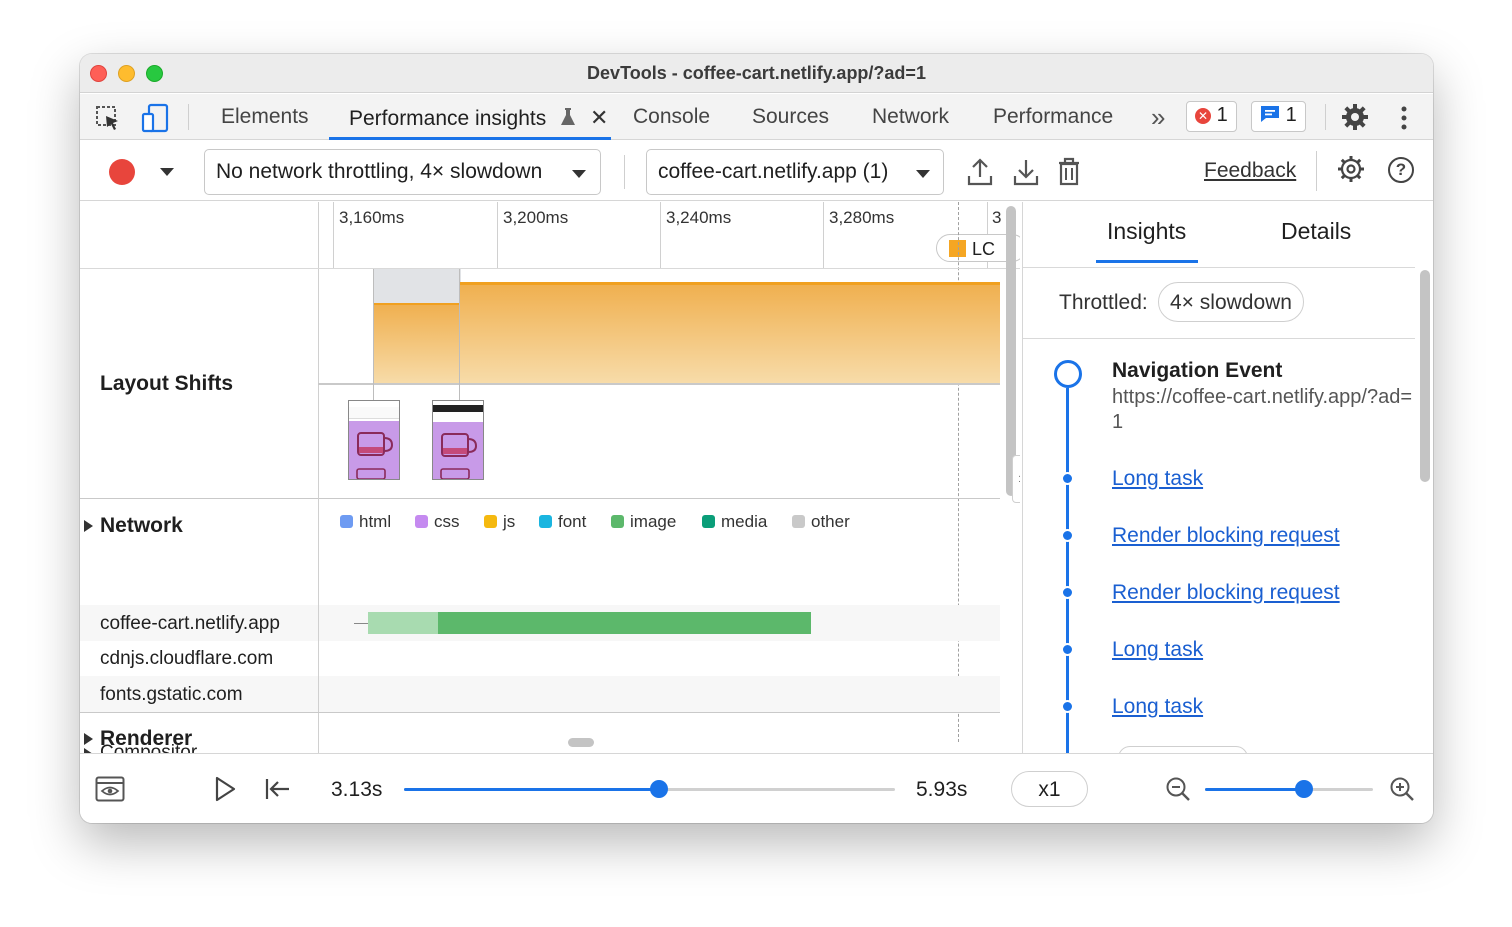 This screenshot has height=927, width=1512. Describe the element at coordinates (1069, 174) in the screenshot. I see `delete-trash-icon` at that location.